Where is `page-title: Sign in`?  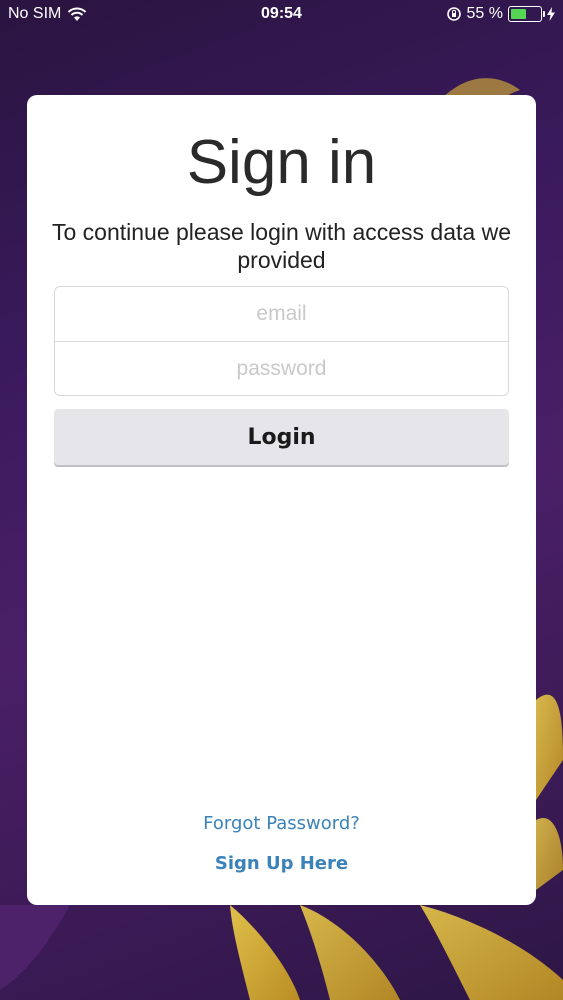
page-title: Sign in is located at coordinates (281, 162).